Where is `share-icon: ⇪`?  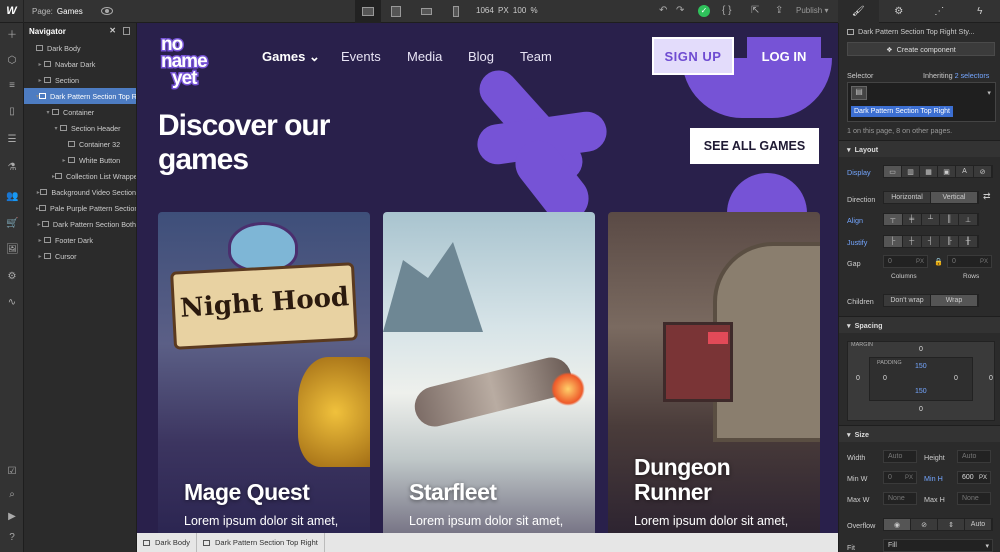 share-icon: ⇪ is located at coordinates (779, 10).